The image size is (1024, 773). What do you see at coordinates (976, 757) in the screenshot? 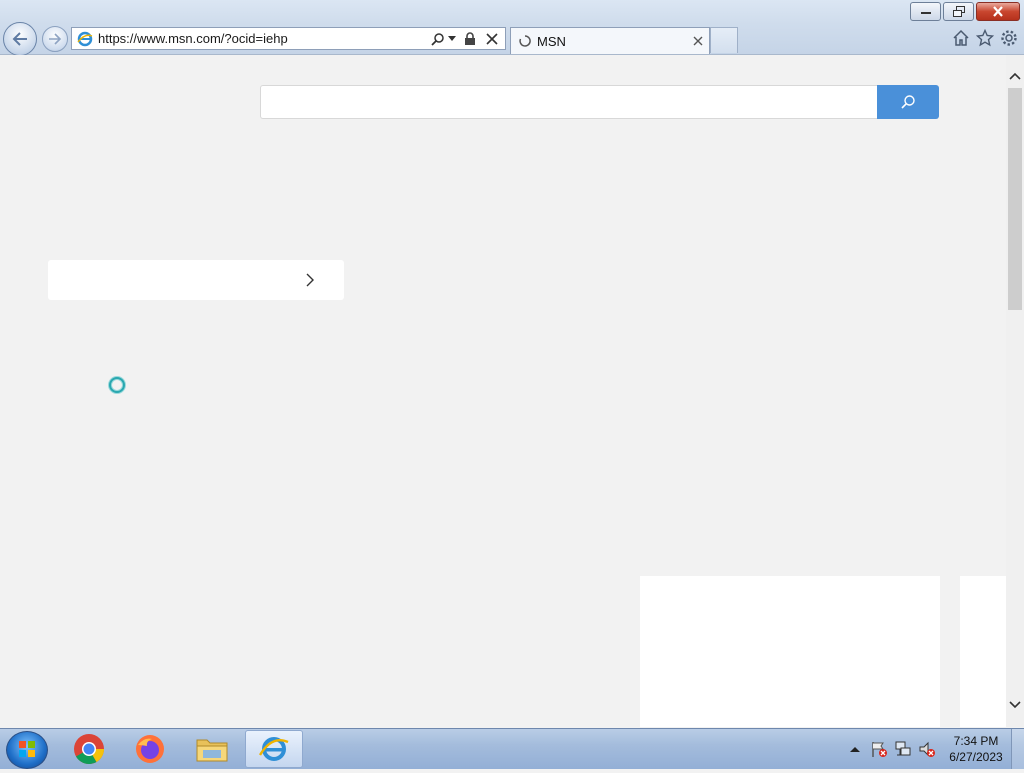
I see `clock-date: 6/27/2023` at bounding box center [976, 757].